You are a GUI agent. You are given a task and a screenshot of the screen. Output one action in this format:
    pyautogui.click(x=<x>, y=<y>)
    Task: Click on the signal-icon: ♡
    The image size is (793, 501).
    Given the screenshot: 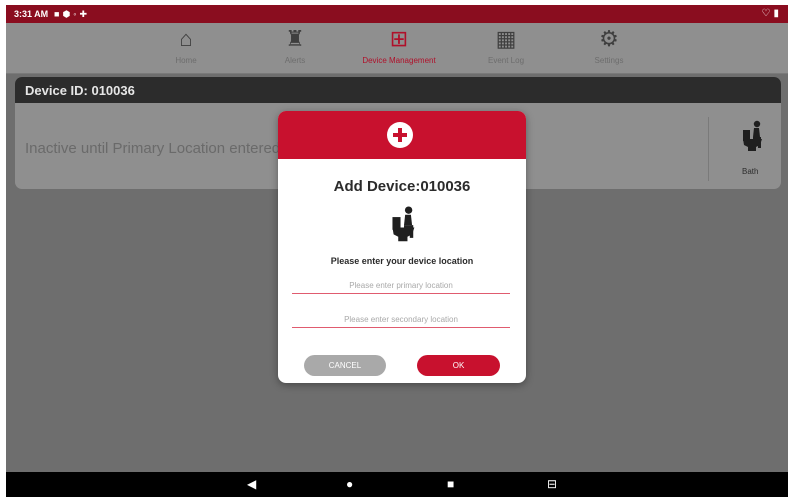 What is the action you would take?
    pyautogui.click(x=767, y=13)
    